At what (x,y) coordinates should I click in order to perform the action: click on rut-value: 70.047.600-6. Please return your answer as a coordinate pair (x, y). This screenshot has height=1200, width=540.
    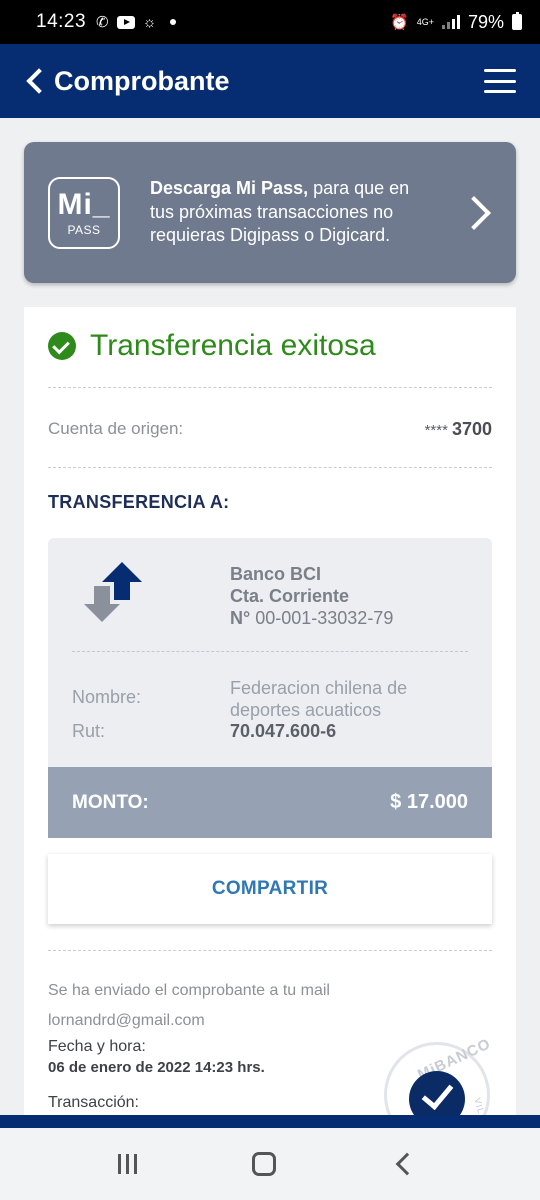
    Looking at the image, I should click on (283, 731).